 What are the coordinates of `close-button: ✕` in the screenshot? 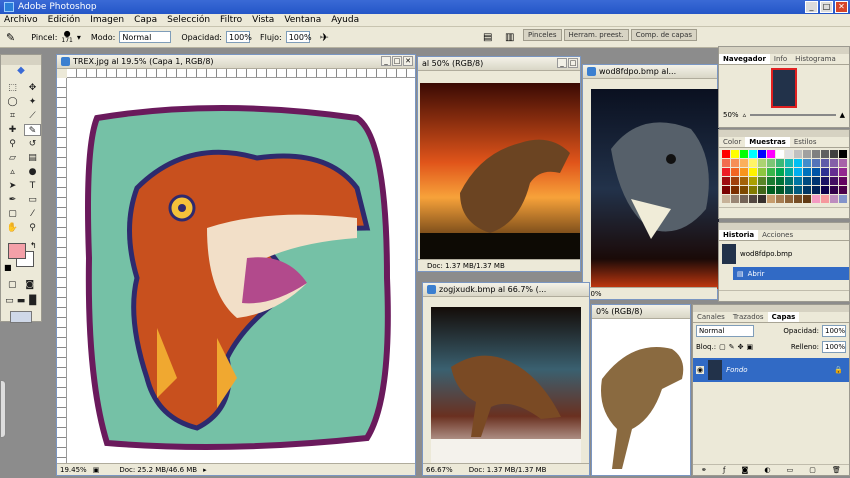 It's located at (841, 7).